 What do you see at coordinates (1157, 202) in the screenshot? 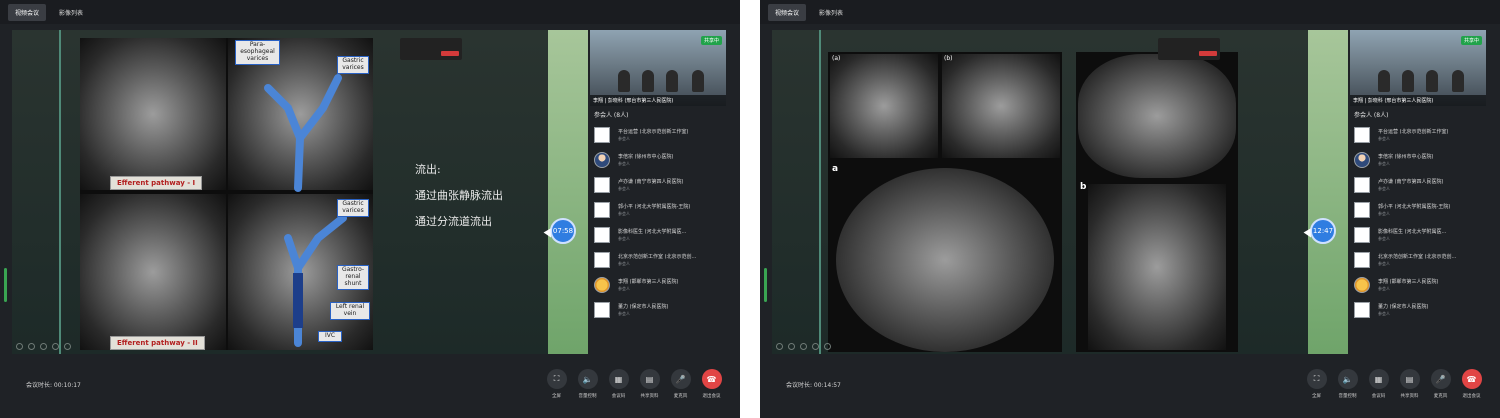
I see `ct-image-panel-right: b` at bounding box center [1157, 202].